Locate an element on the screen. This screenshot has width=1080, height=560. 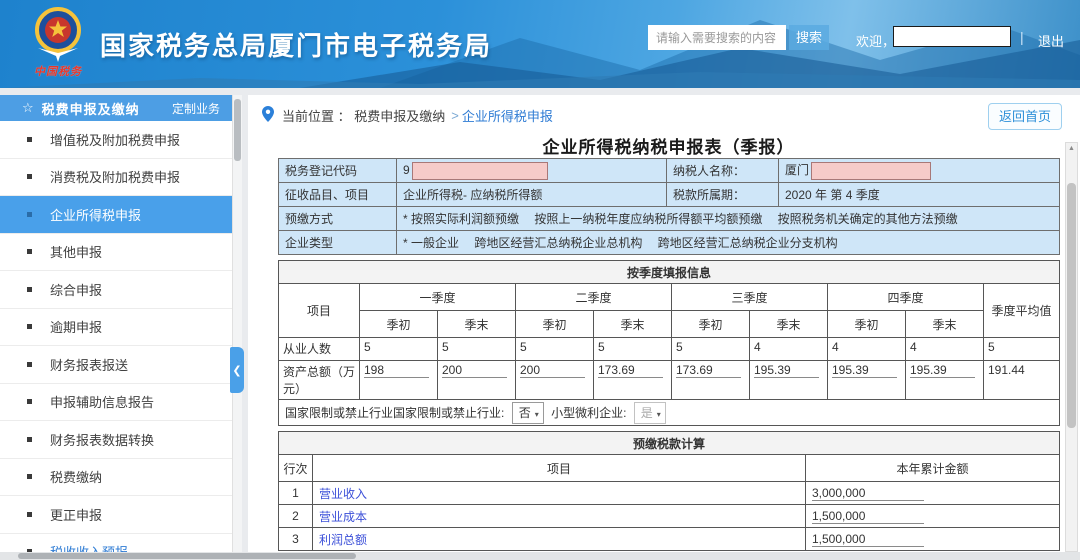
sidebar-item-tax-payment: 税费缴纳 is located at coordinates (116, 477).